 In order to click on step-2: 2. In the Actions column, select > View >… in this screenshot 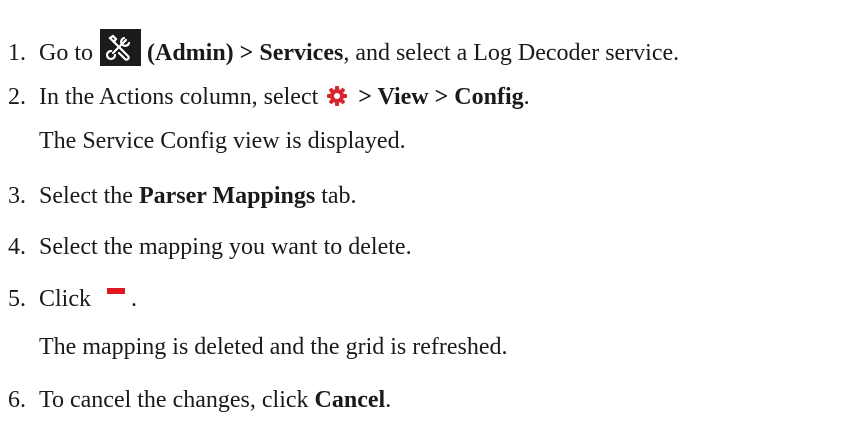, I will do `click(269, 97)`.